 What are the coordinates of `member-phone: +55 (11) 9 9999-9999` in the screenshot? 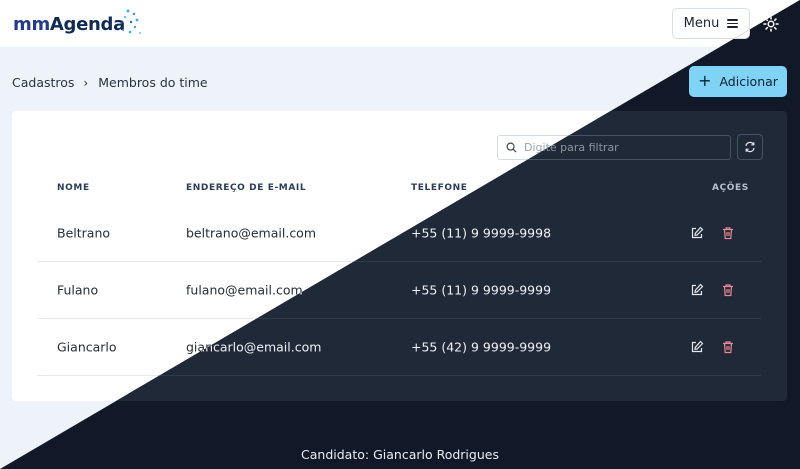 It's located at (481, 290).